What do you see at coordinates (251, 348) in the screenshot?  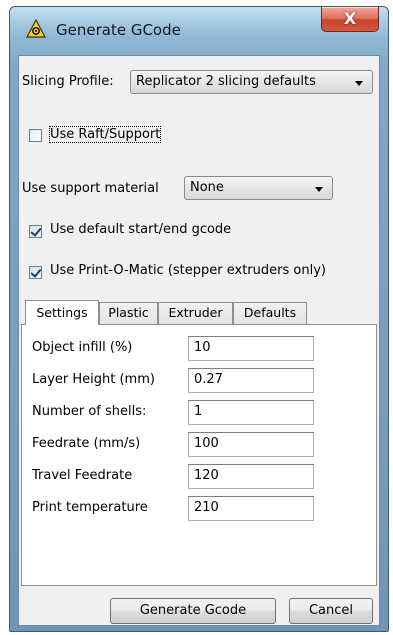 I see `object-infill-input: 10` at bounding box center [251, 348].